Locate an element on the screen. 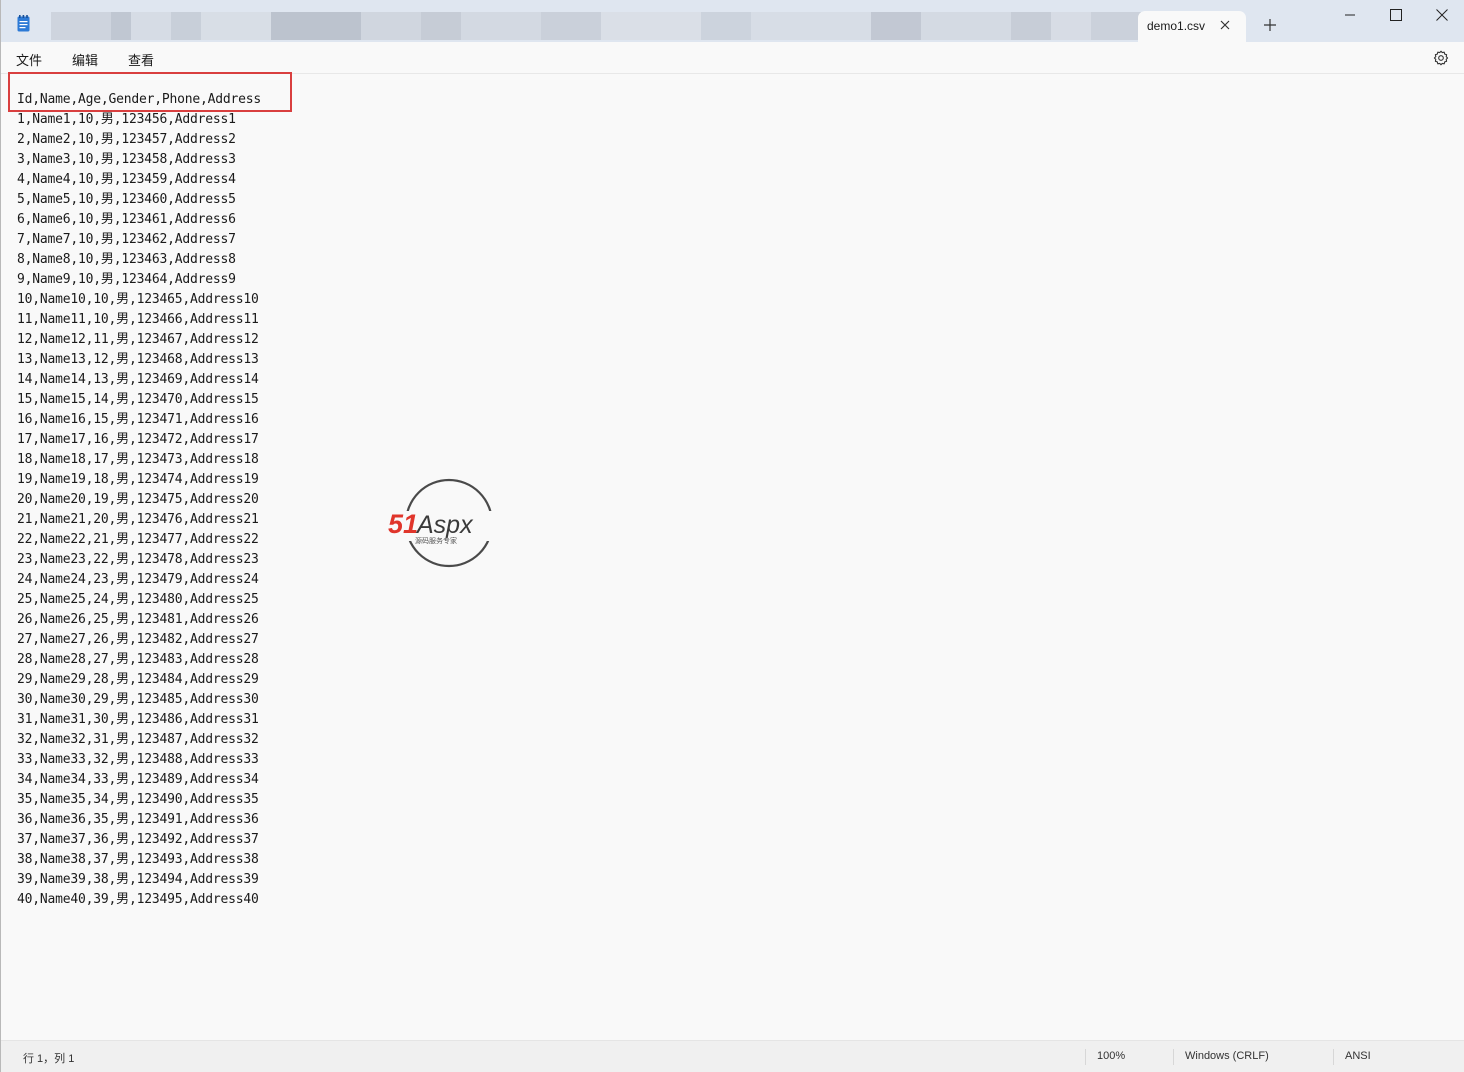  csv-data-line: 4,Name4,10,男,123459,Address4 is located at coordinates (126, 179).